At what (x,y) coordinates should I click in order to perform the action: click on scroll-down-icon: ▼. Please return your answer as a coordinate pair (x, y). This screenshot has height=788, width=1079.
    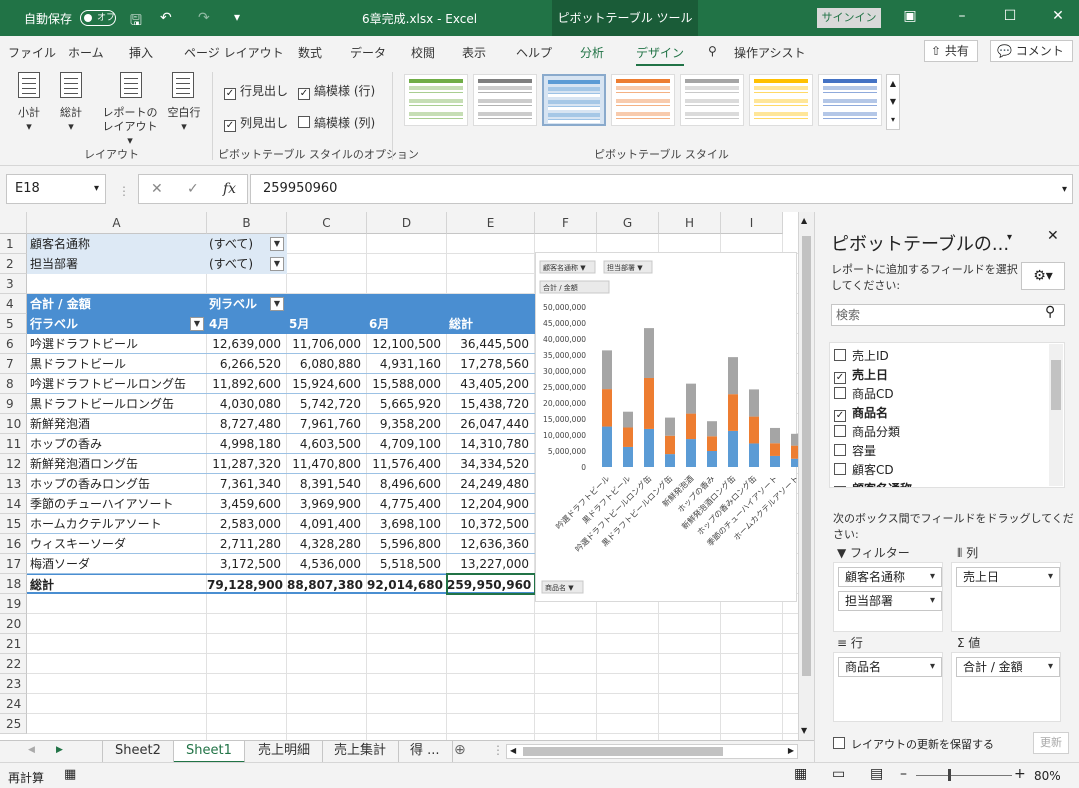
    Looking at the image, I should click on (804, 730).